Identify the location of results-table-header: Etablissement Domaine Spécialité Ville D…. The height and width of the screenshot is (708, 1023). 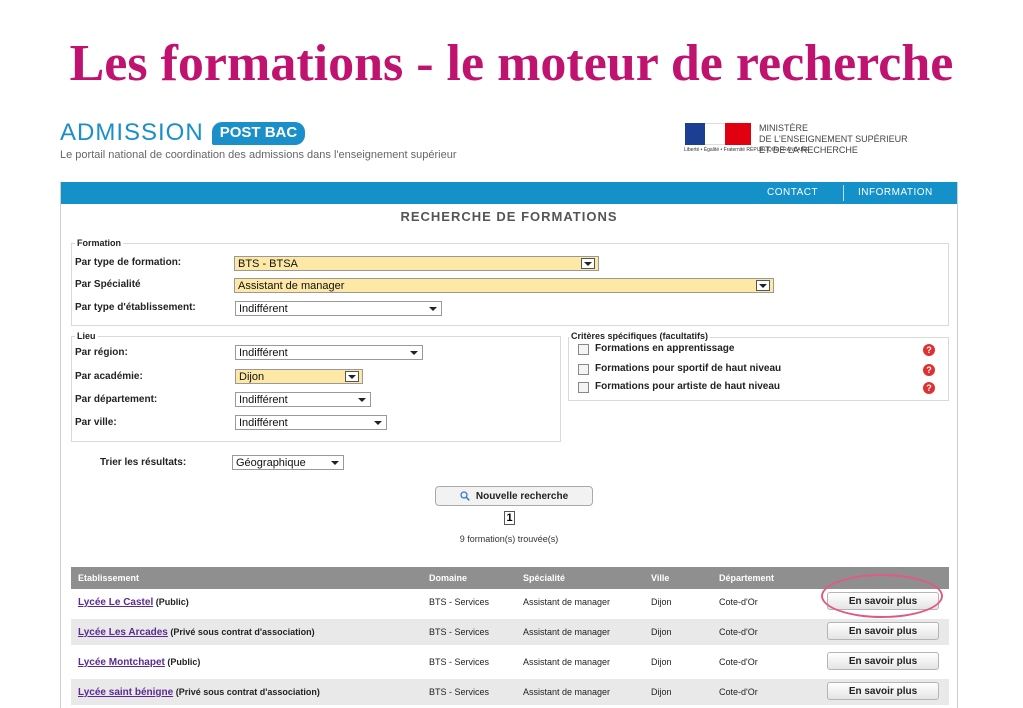
(510, 578).